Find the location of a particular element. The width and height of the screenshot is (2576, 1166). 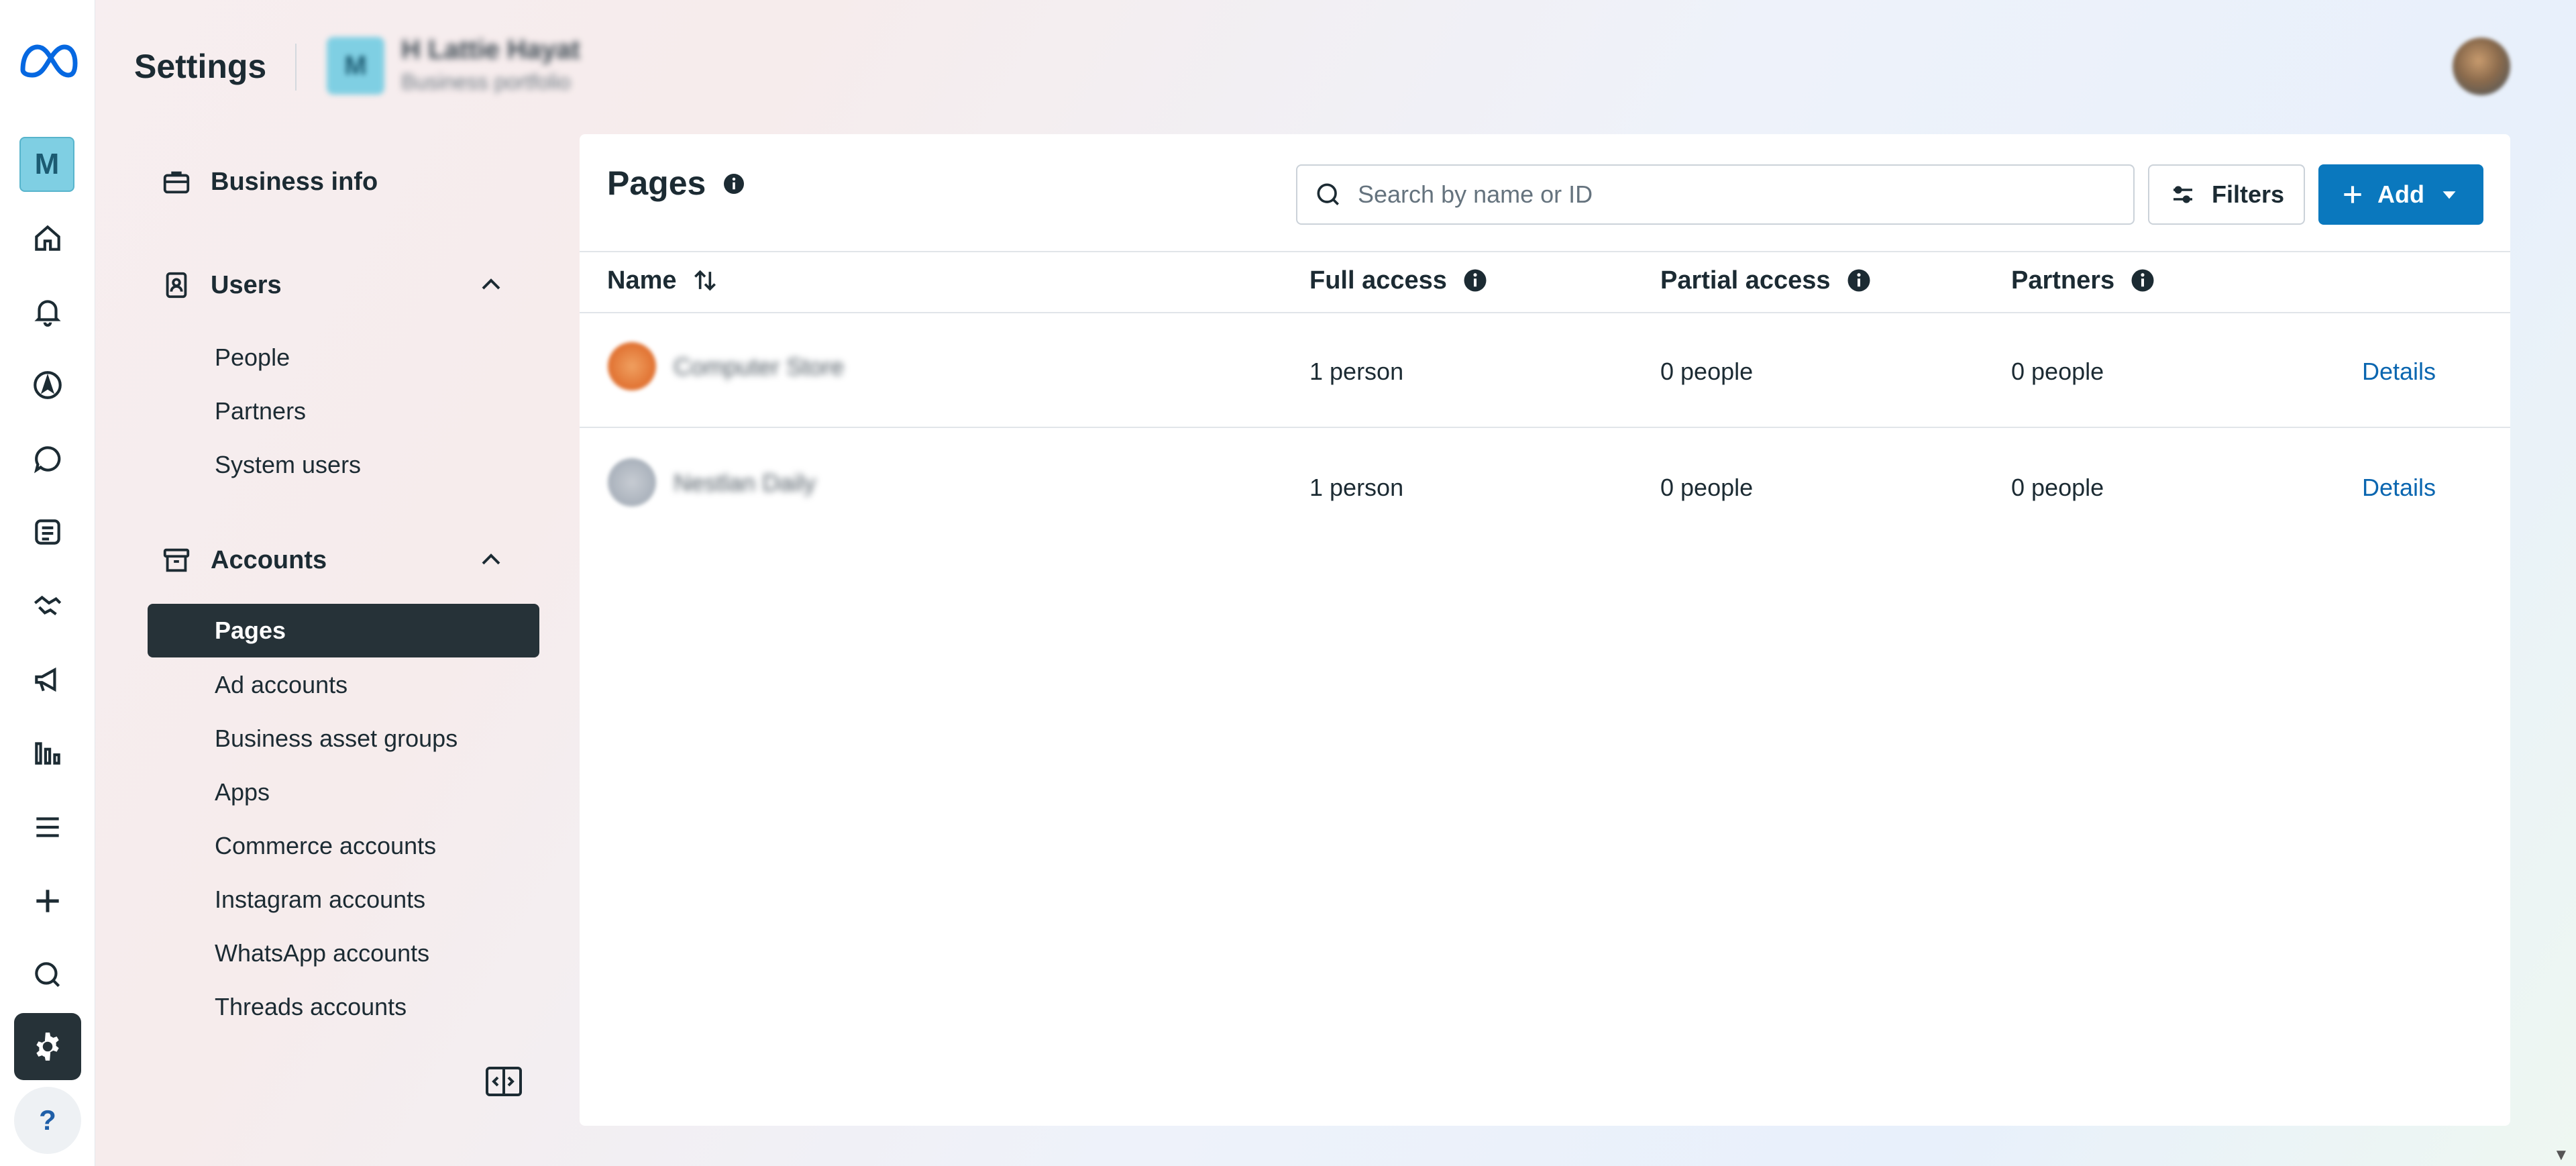

nav-item-partners: Partners is located at coordinates (260, 411).